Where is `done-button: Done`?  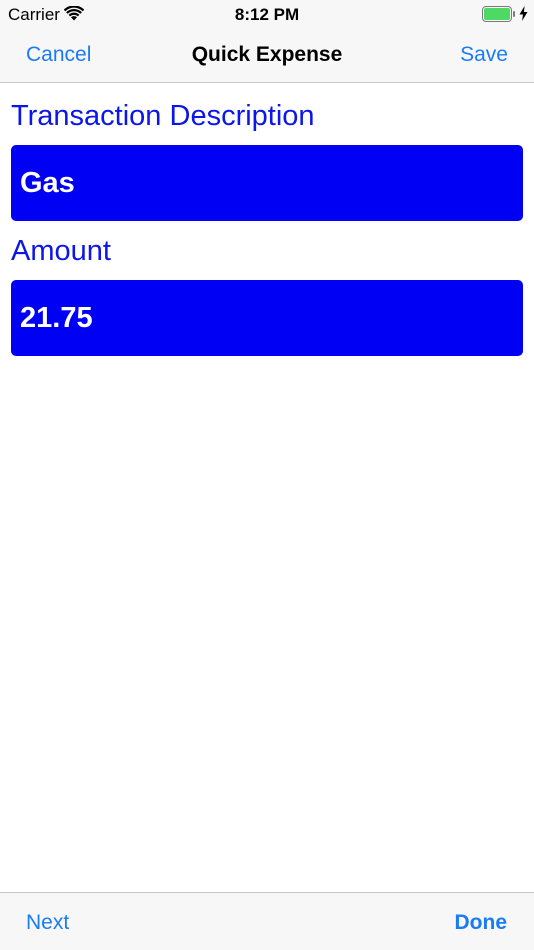
done-button: Done is located at coordinates (481, 923).